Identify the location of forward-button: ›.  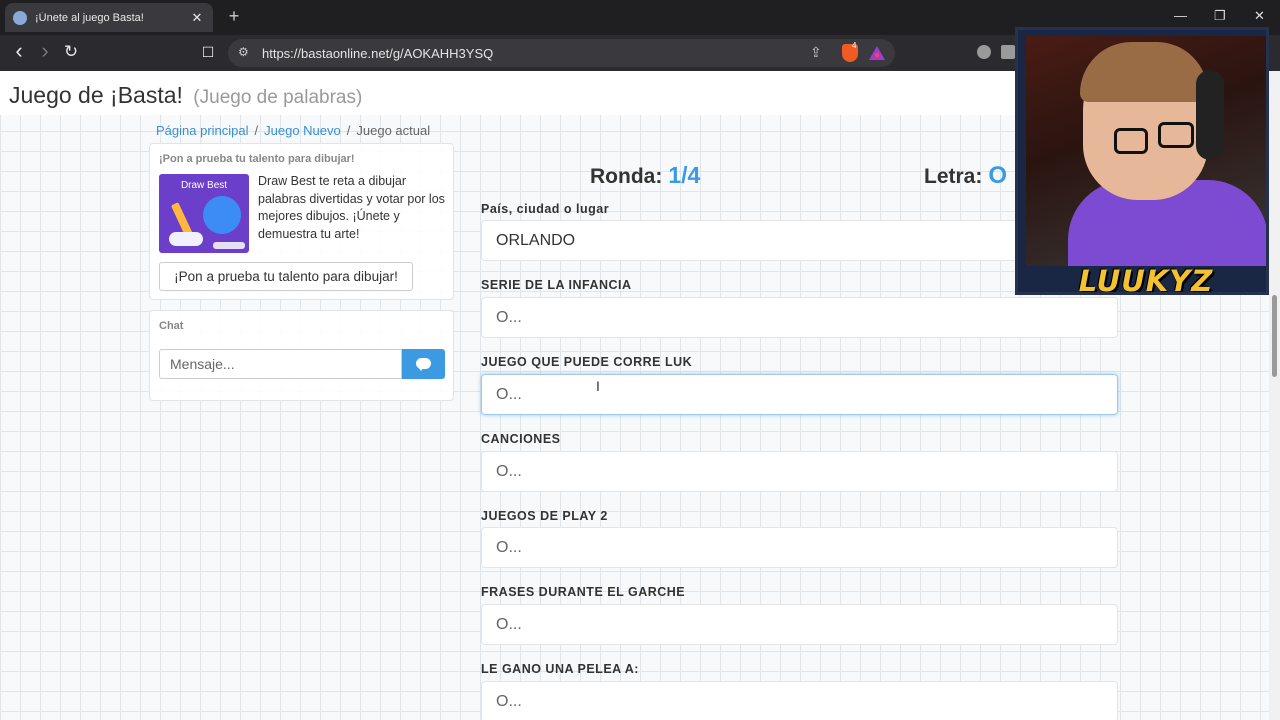
(45, 51).